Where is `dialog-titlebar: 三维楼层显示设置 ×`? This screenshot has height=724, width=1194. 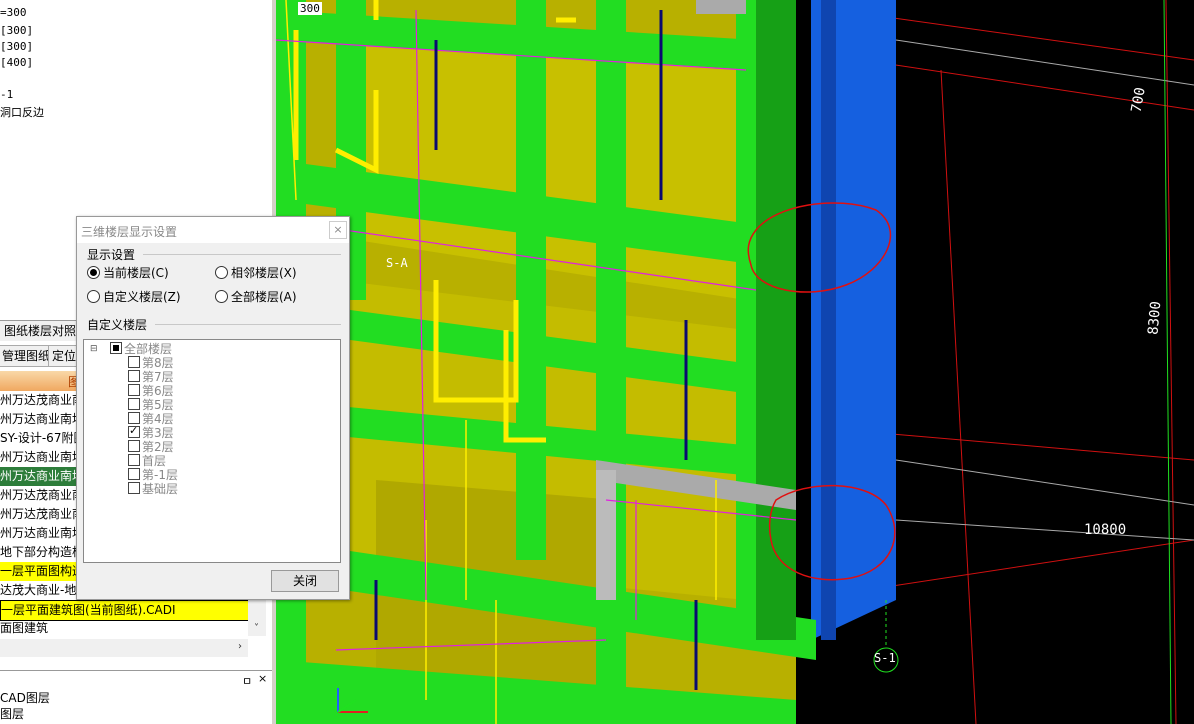
dialog-titlebar: 三维楼层显示设置 × is located at coordinates (213, 230).